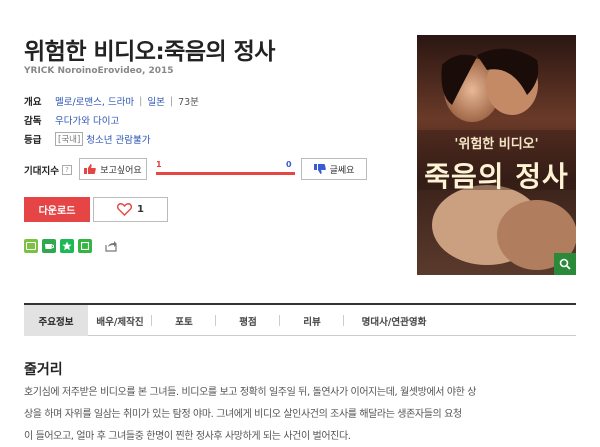 Image resolution: width=600 pixels, height=447 pixels. Describe the element at coordinates (120, 320) in the screenshot. I see `tab-cast-crew: 배우/제작진` at that location.